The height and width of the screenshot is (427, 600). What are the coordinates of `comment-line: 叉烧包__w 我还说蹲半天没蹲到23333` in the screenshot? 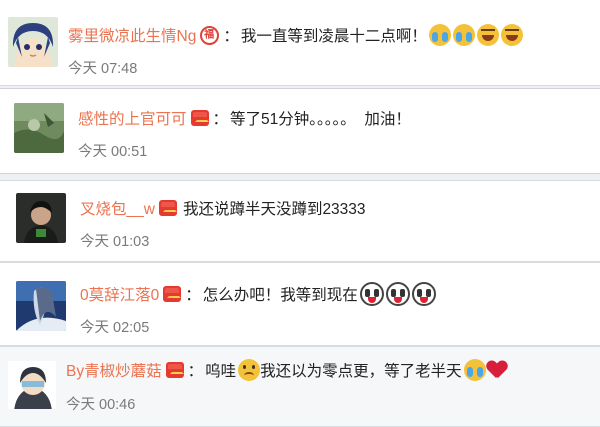 It's located at (223, 208).